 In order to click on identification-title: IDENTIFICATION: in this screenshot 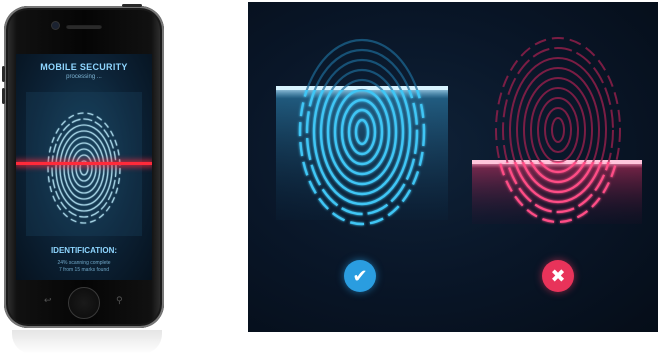, I will do `click(84, 250)`.